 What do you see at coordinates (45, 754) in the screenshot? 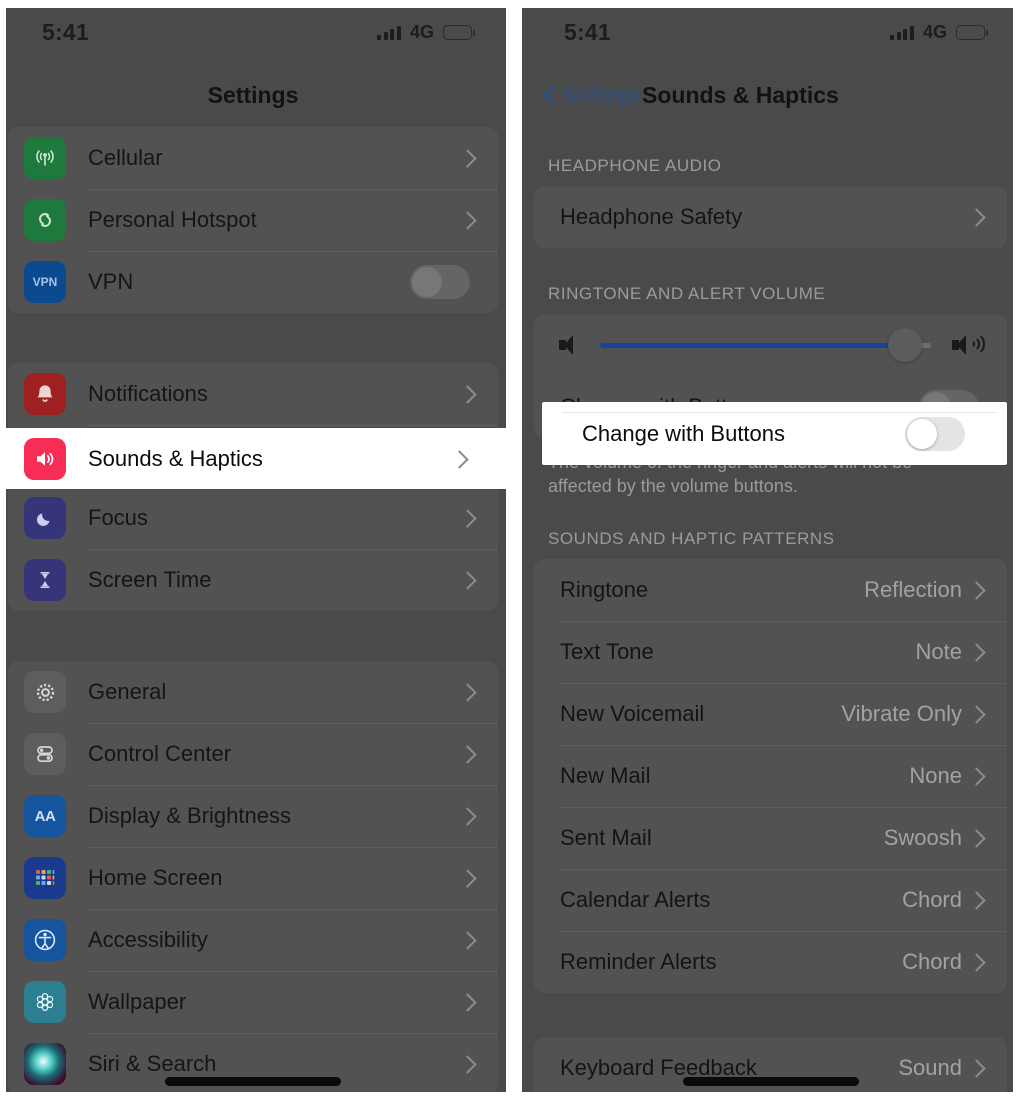
I see `control-center-app-icon` at bounding box center [45, 754].